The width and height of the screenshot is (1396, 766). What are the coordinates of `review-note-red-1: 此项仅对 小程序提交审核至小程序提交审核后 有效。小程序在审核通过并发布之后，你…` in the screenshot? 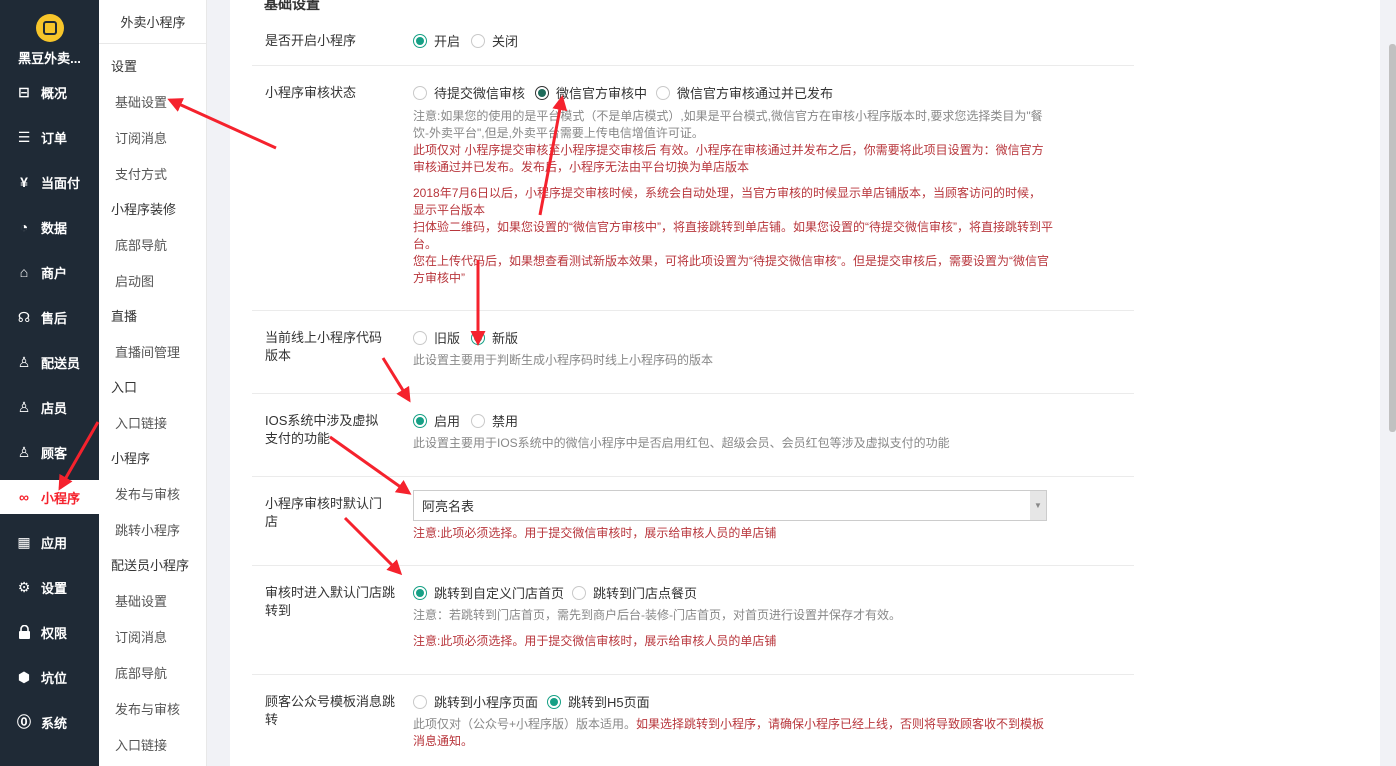 It's located at (728, 158).